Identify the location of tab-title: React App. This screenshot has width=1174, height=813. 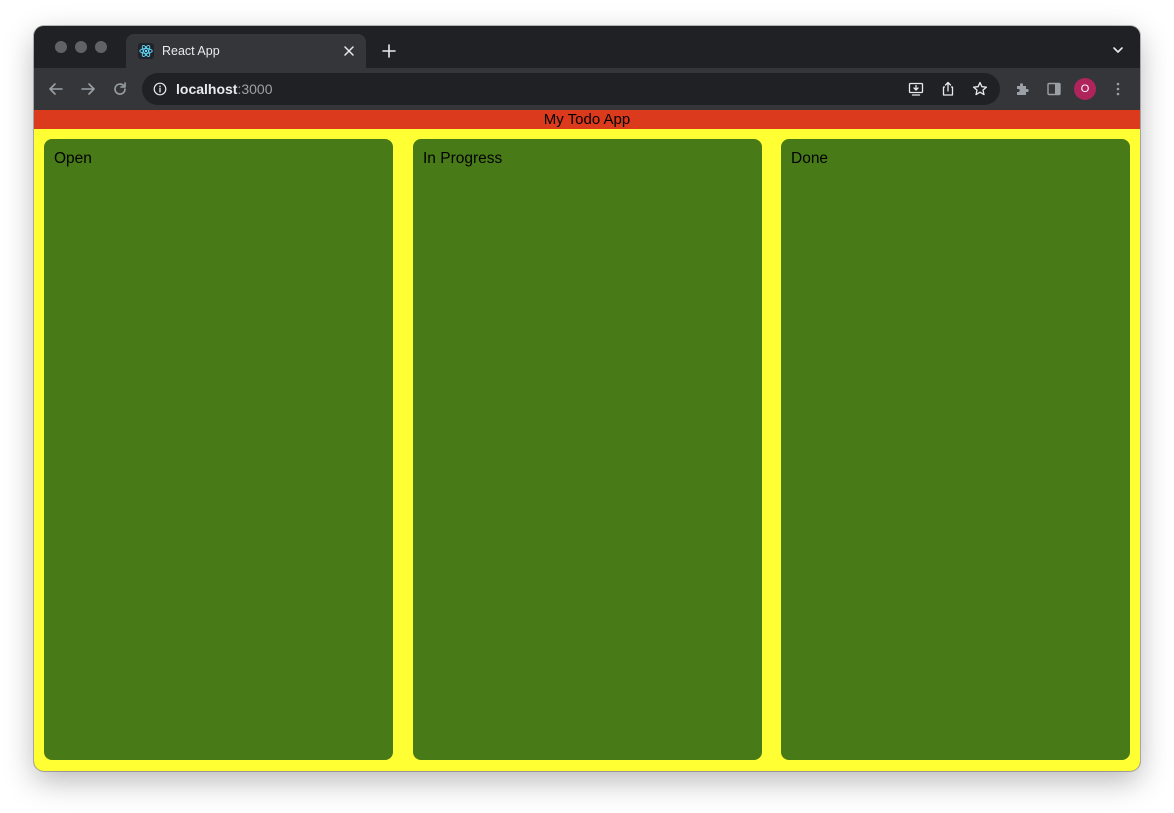
(191, 51).